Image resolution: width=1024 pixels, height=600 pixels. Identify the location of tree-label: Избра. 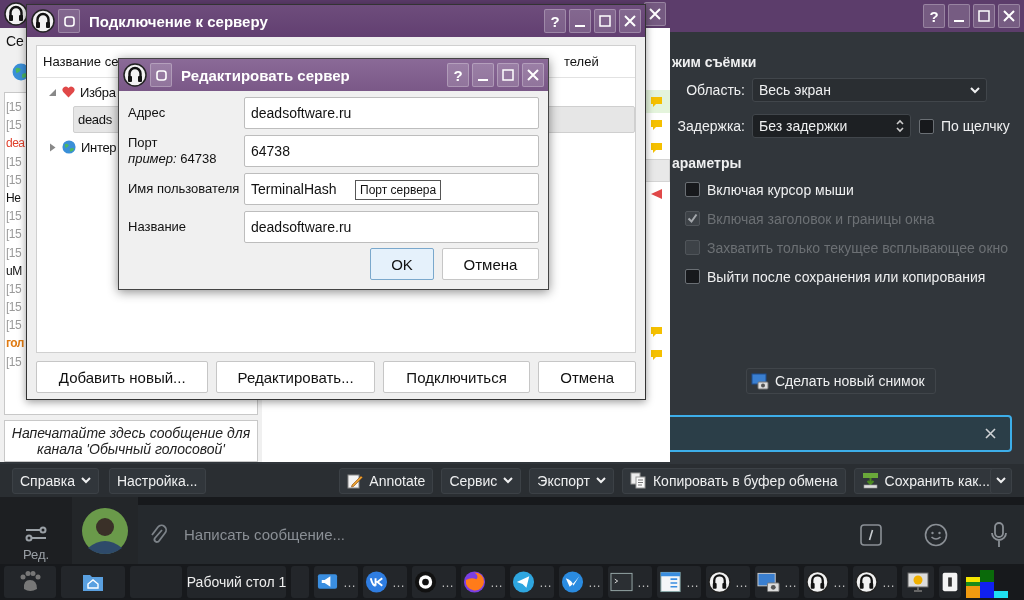
(98, 92).